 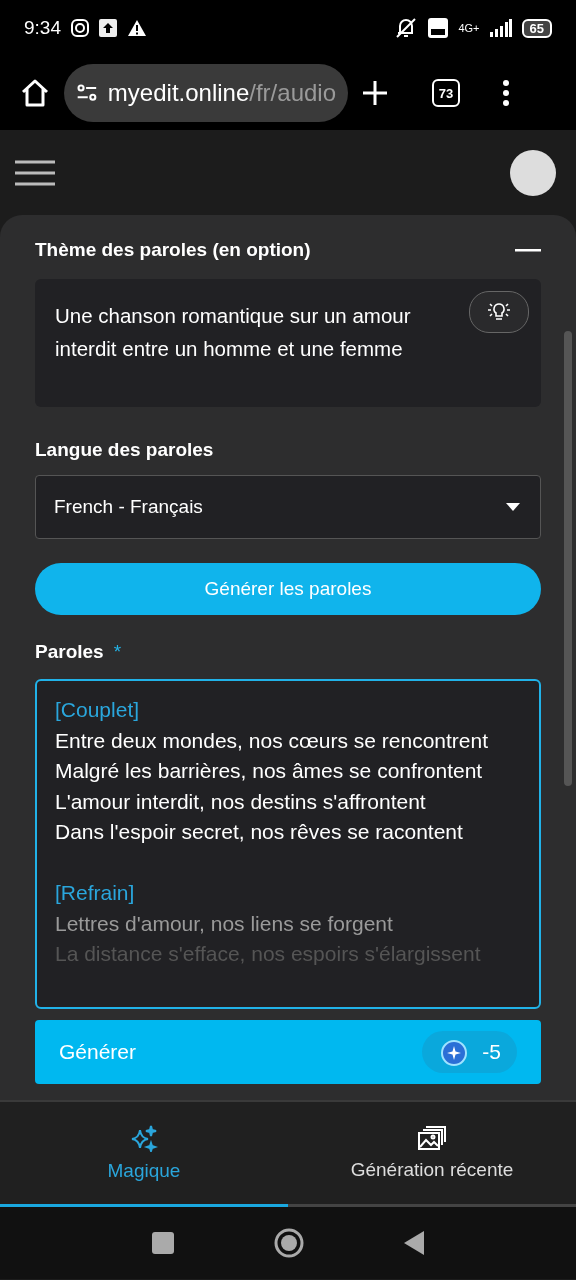 What do you see at coordinates (536, 28) in the screenshot?
I see `battery-level: 65` at bounding box center [536, 28].